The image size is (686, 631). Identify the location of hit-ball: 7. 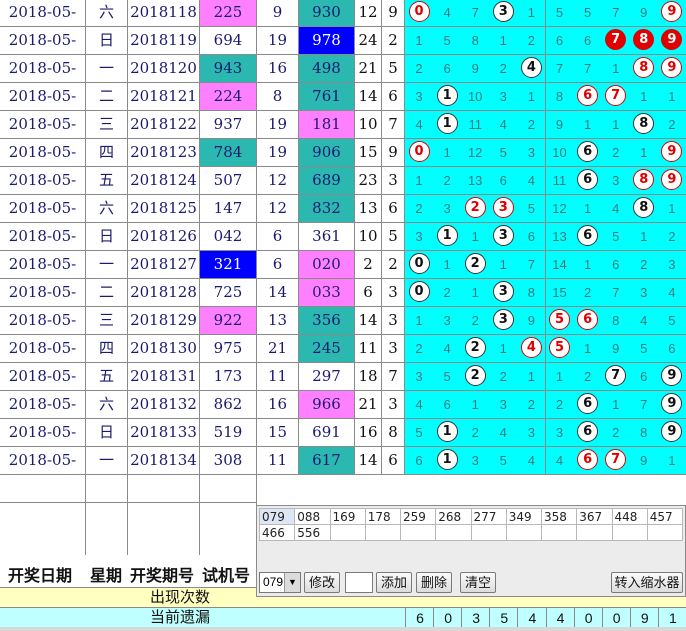
(616, 459).